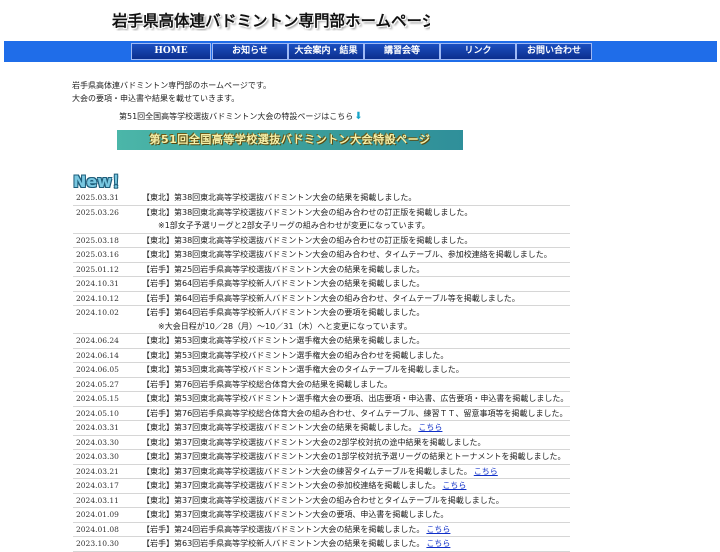  I want to click on news-date: 2025.01.12, so click(97, 269).